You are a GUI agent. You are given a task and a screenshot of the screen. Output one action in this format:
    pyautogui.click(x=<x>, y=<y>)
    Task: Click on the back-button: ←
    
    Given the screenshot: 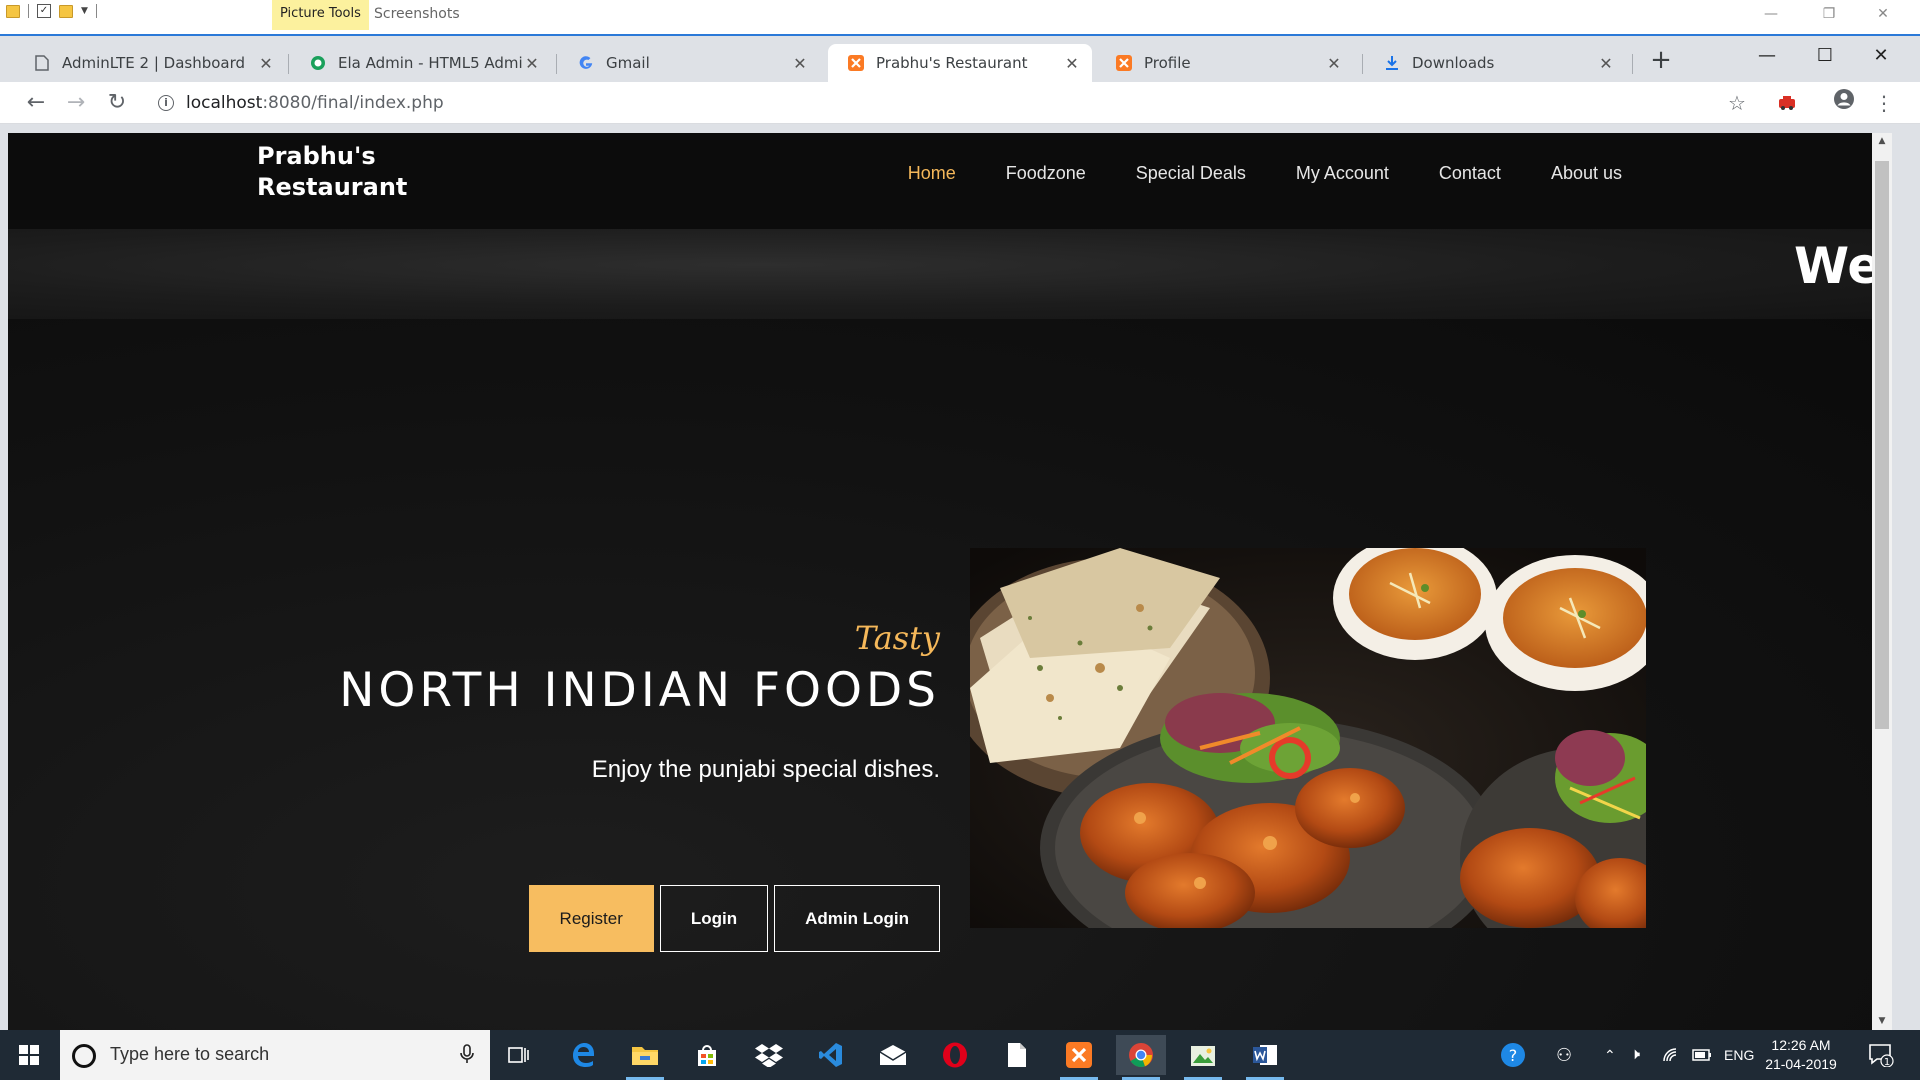 What is the action you would take?
    pyautogui.click(x=36, y=103)
    